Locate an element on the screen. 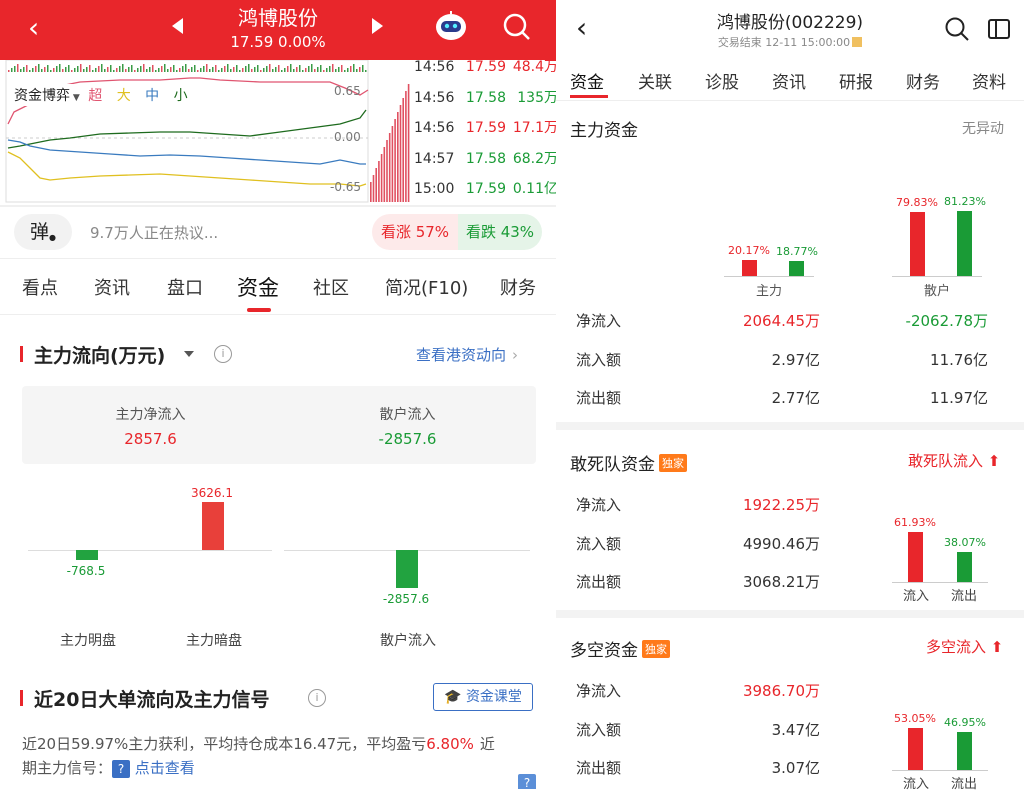  tape-volume: 135万 is located at coordinates (536, 97).